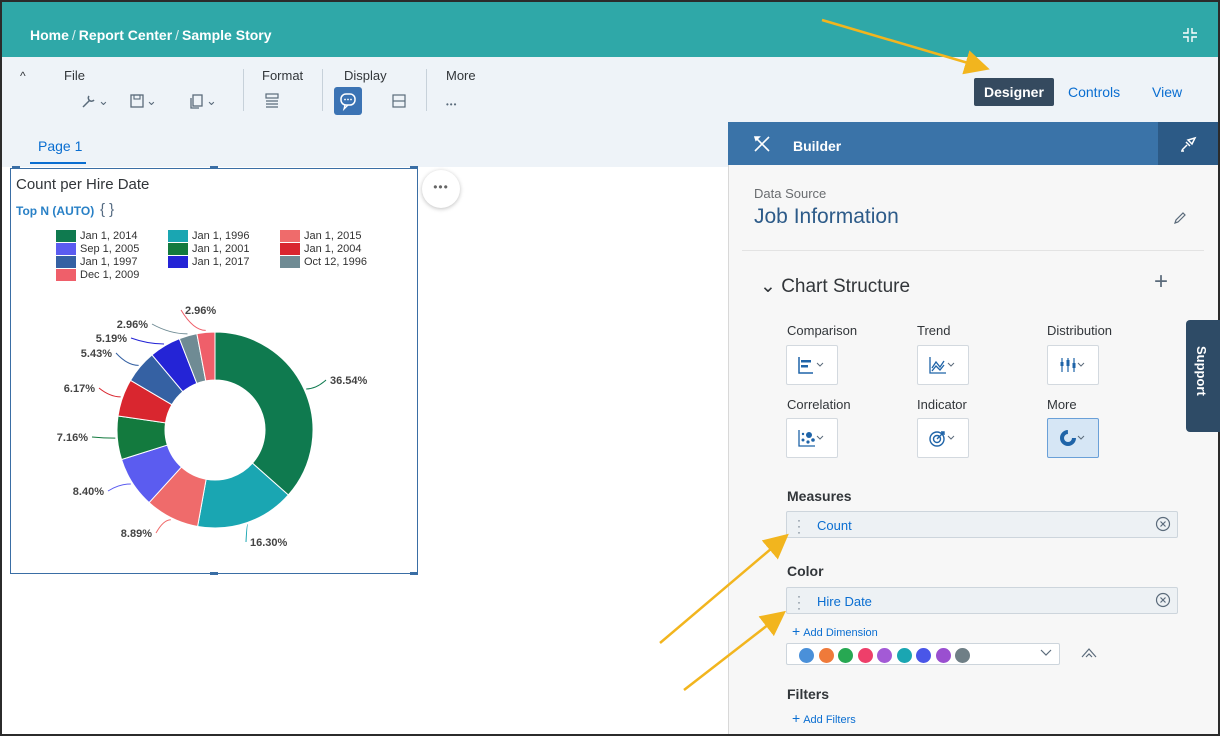 This screenshot has width=1220, height=736. Describe the element at coordinates (96, 354) in the screenshot. I see `data-label: 5.43%` at that location.